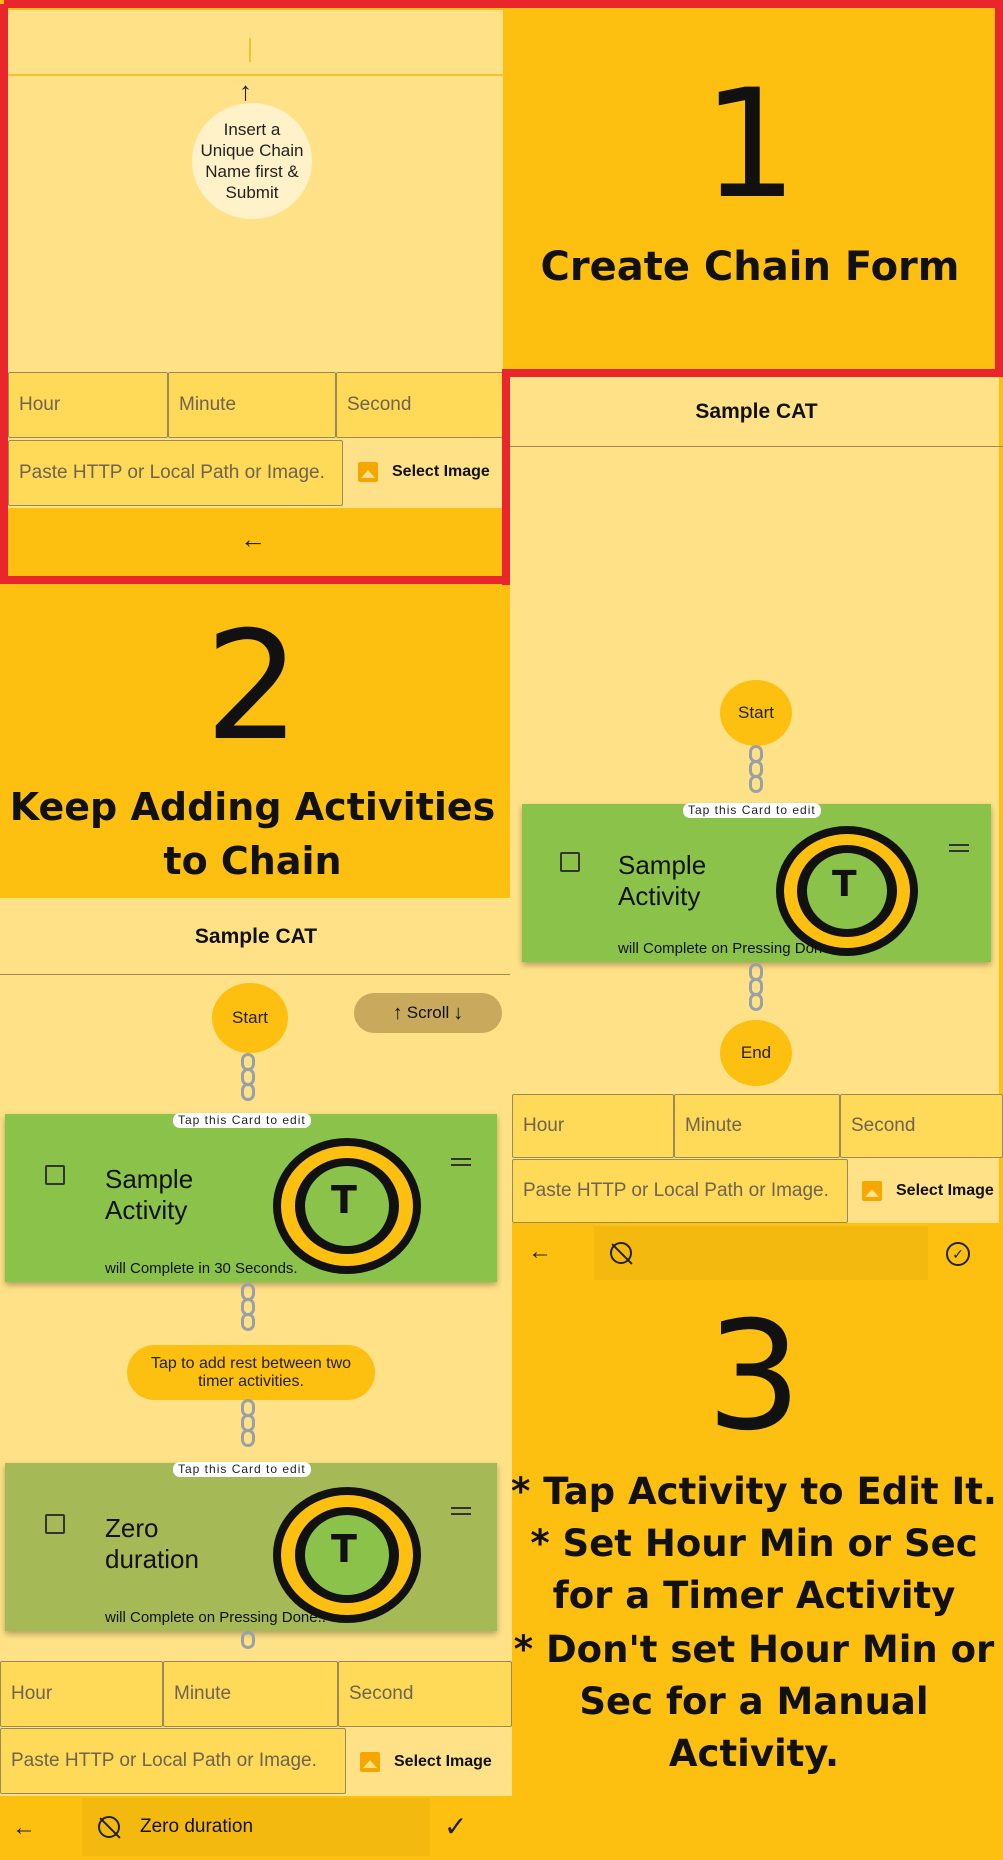  What do you see at coordinates (428, 1013) in the screenshot?
I see `scroll-button: ↑ Scroll ↓` at bounding box center [428, 1013].